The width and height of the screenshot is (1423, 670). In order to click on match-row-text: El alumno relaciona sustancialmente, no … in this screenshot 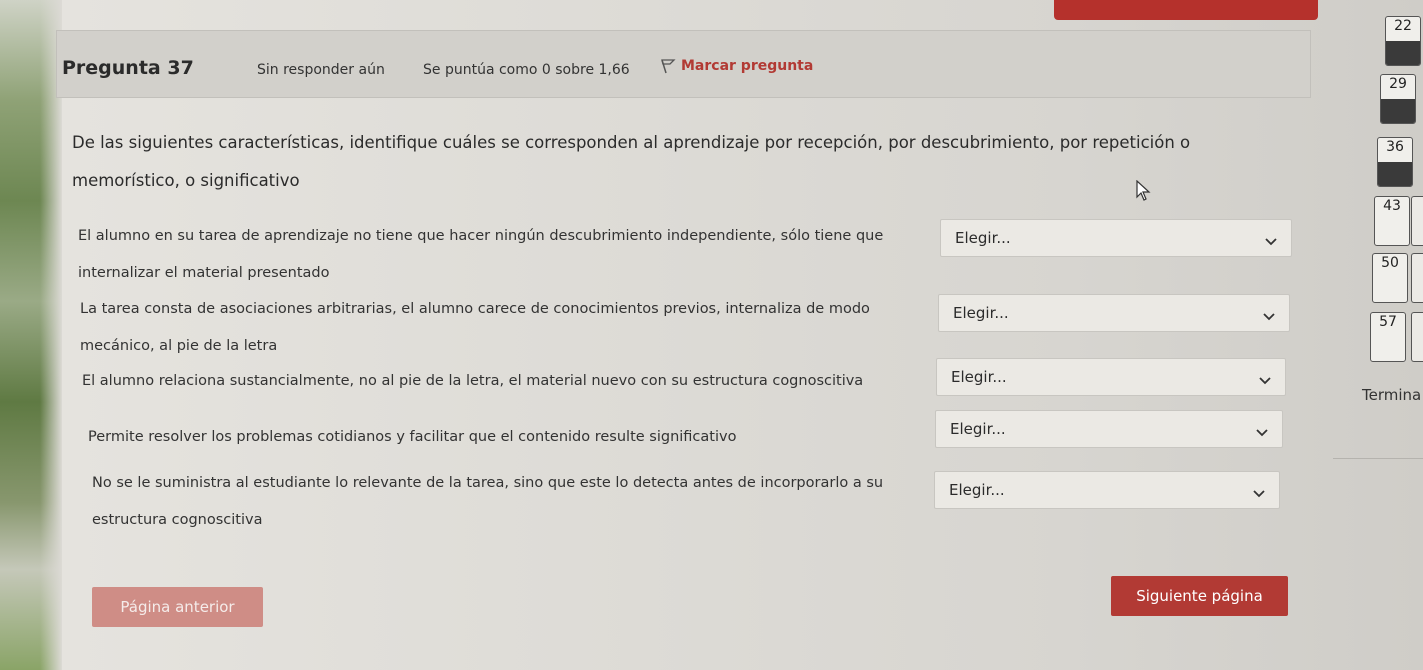, I will do `click(473, 381)`.